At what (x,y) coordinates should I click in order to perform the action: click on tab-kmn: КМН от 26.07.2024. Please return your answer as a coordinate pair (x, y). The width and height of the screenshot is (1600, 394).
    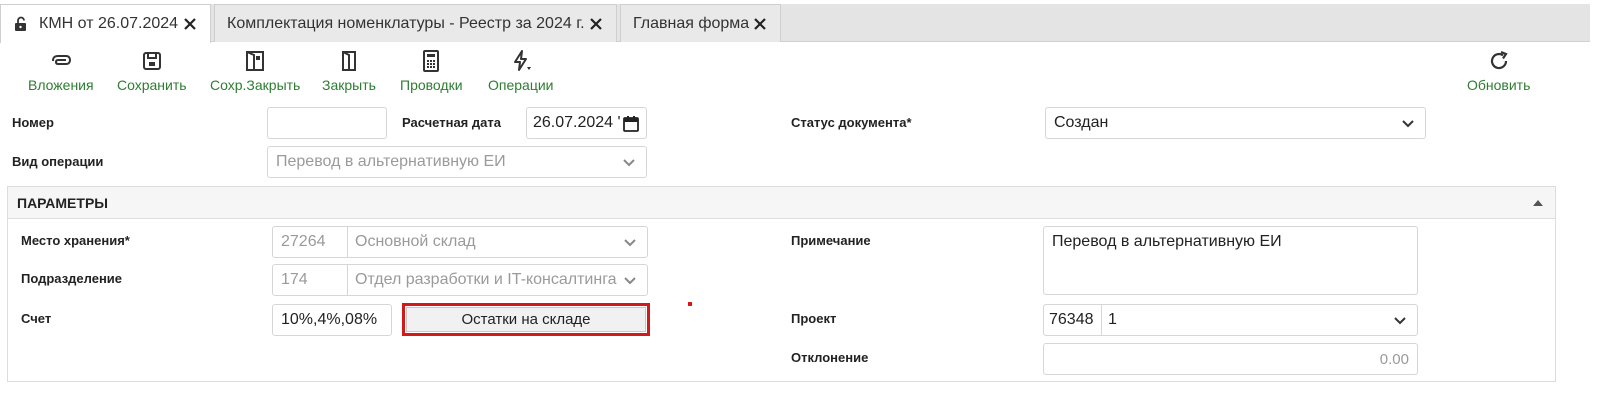
    Looking at the image, I should click on (105, 23).